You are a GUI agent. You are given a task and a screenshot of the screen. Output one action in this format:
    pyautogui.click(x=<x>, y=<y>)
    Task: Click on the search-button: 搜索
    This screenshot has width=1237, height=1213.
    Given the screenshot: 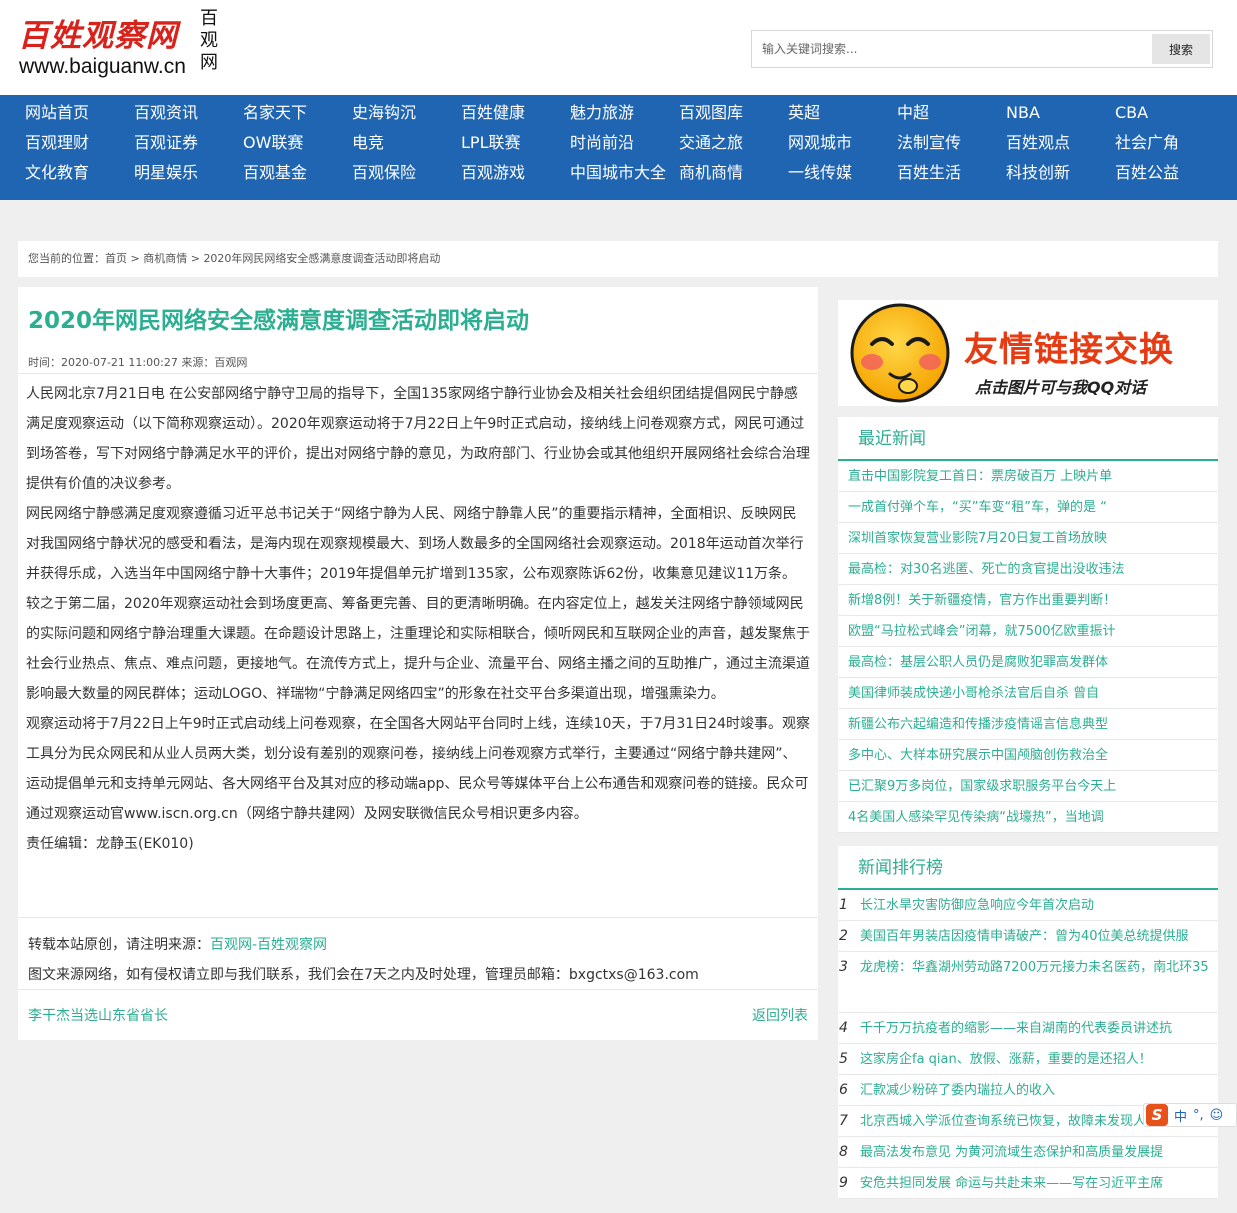 What is the action you would take?
    pyautogui.click(x=1181, y=49)
    